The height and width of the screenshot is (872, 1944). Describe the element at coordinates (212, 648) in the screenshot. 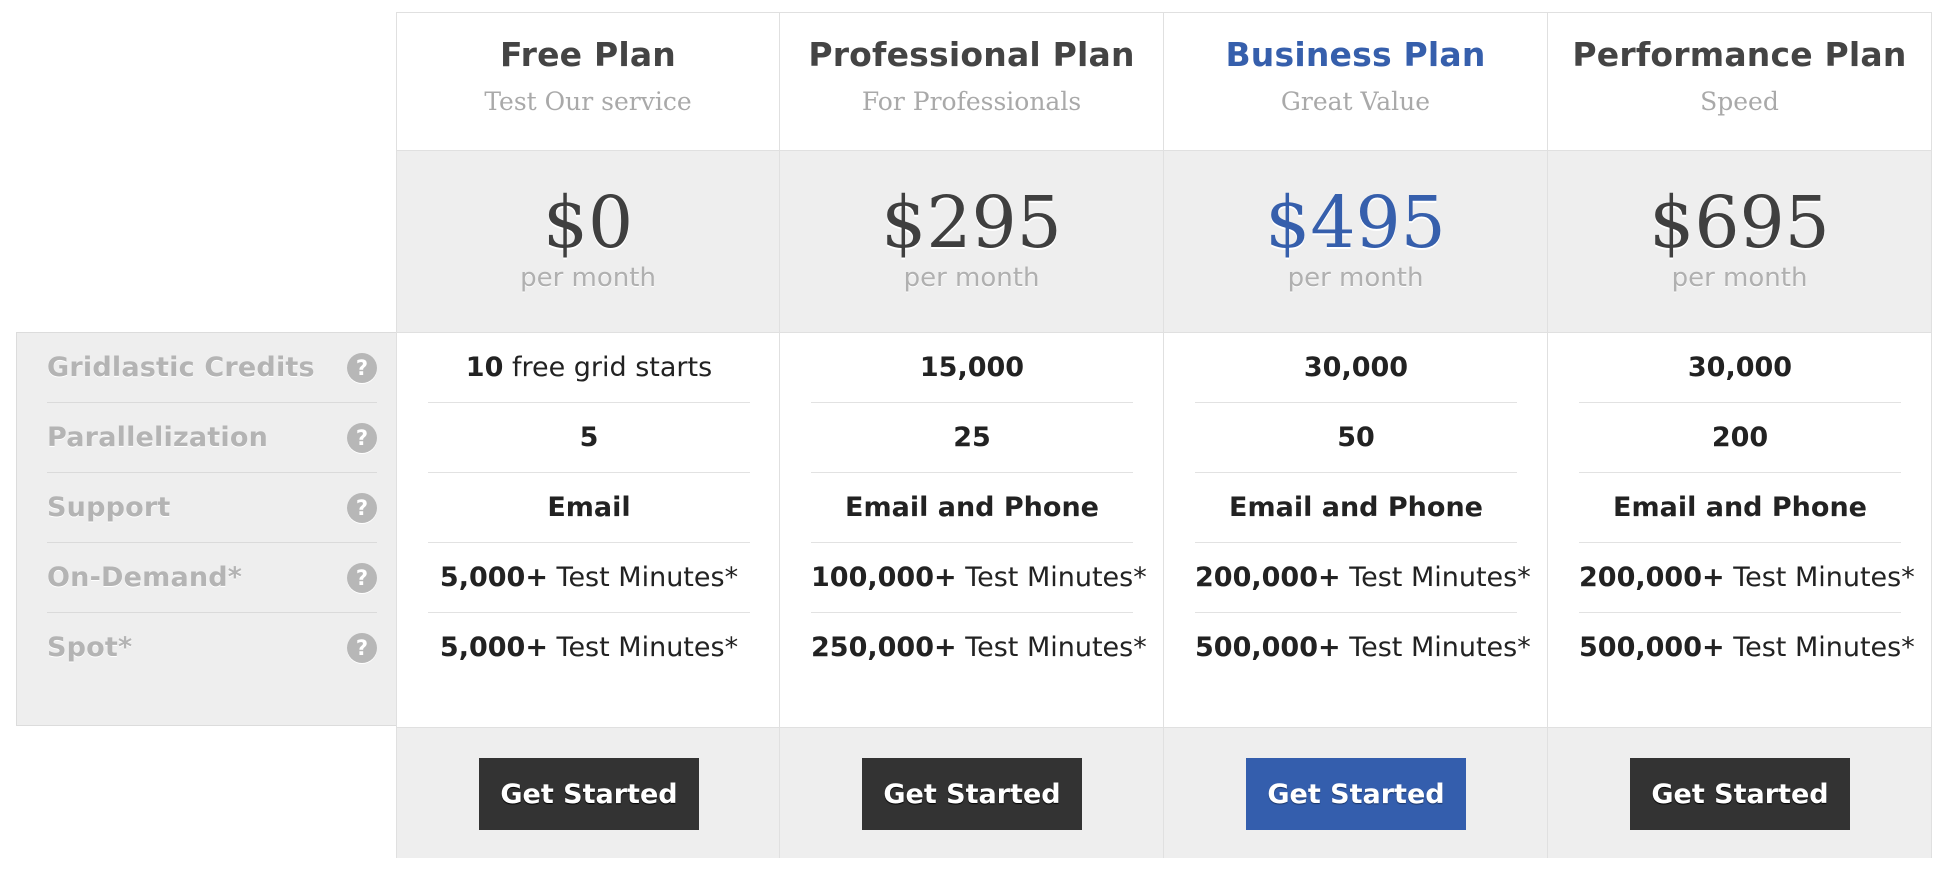

I see `feature-row-spot: Spot* ?` at that location.